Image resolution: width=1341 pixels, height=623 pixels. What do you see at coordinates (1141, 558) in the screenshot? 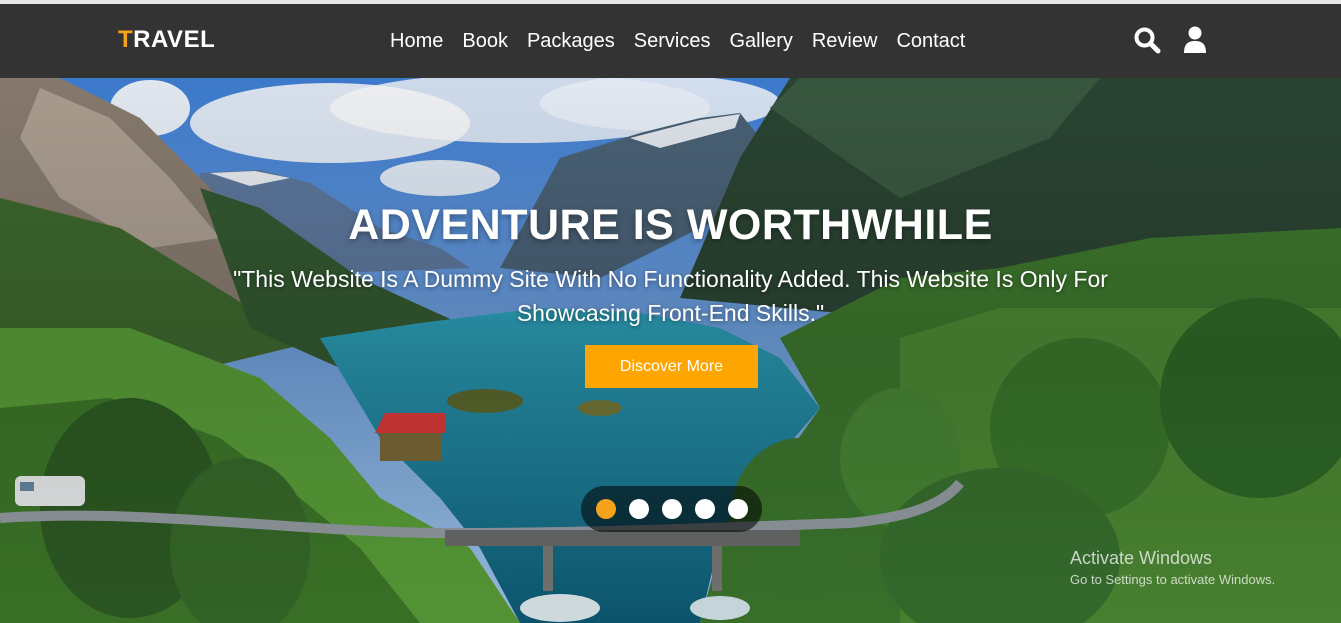
I see `watermark-title: Activate Windows` at bounding box center [1141, 558].